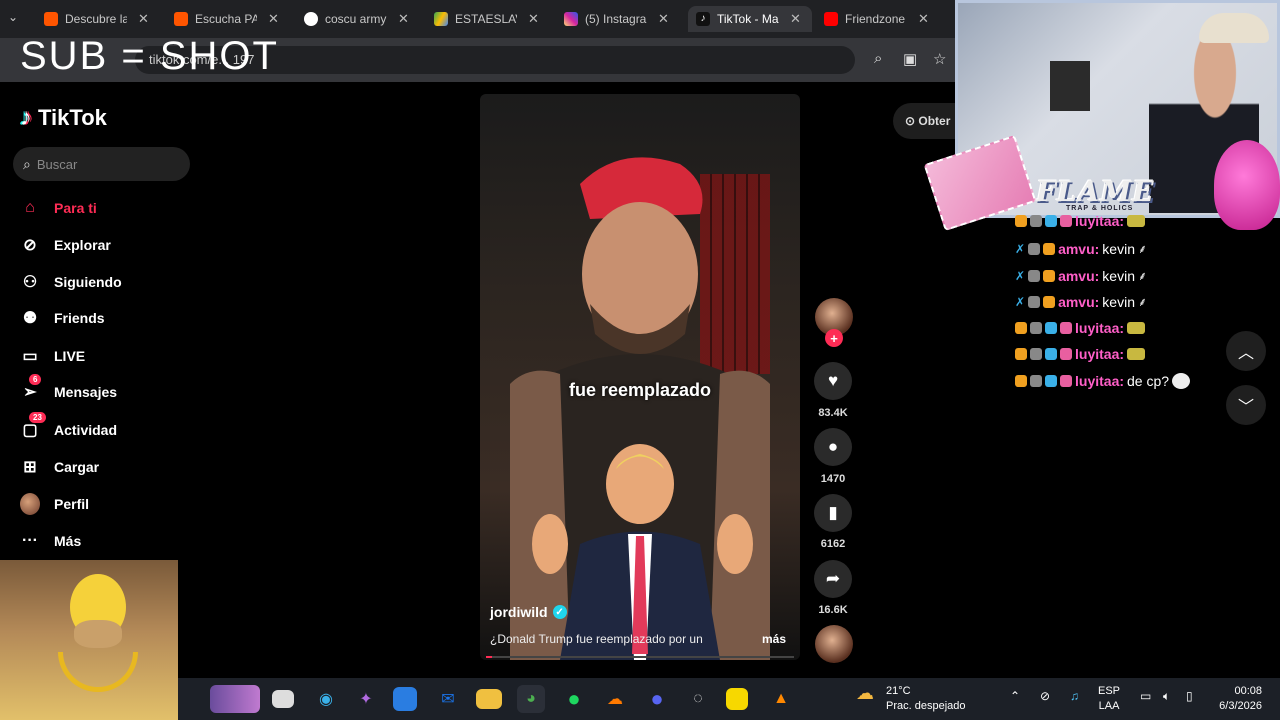  What do you see at coordinates (774, 639) in the screenshot?
I see `more-button: más` at bounding box center [774, 639].